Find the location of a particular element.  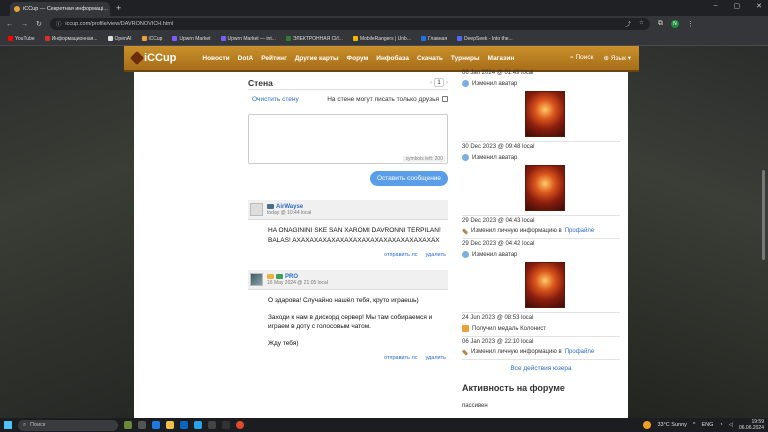

extensions-icon: ⧉ is located at coordinates (660, 24).